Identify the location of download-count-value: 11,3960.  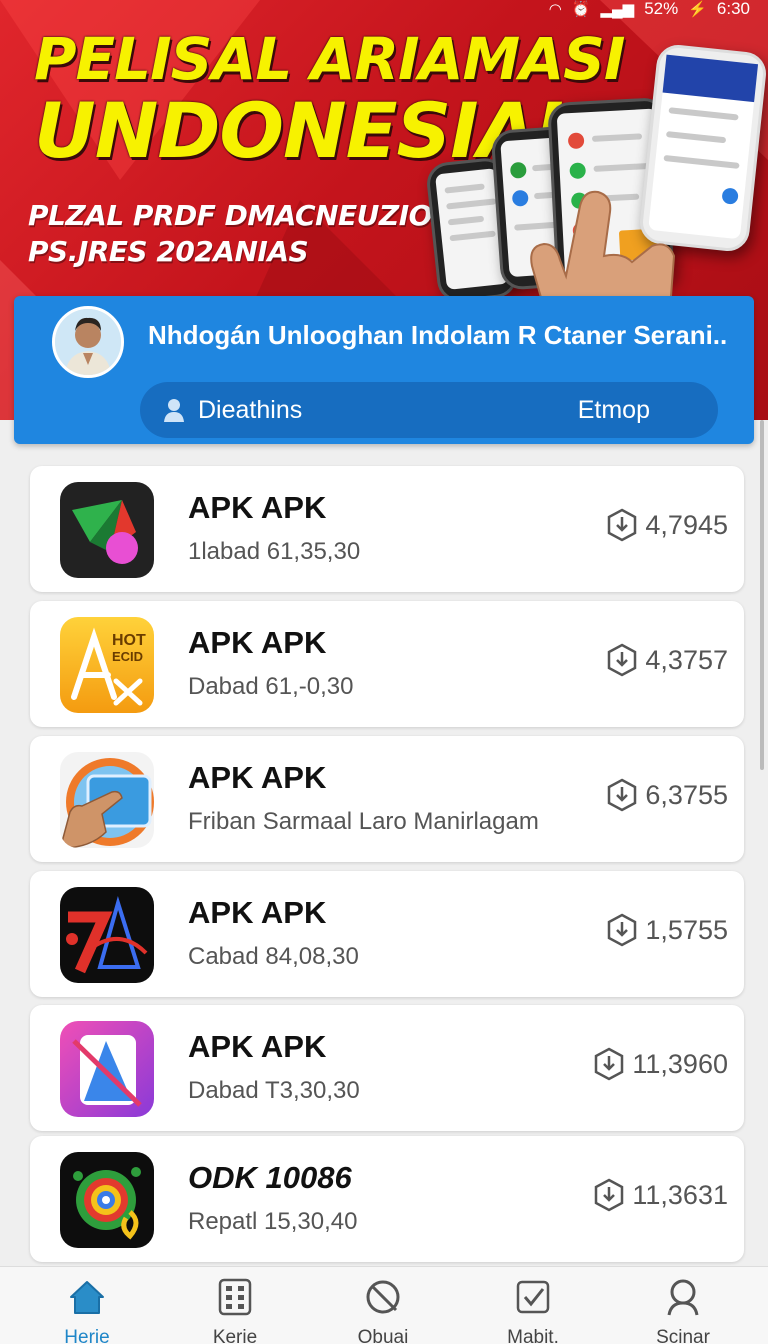
(680, 1063).